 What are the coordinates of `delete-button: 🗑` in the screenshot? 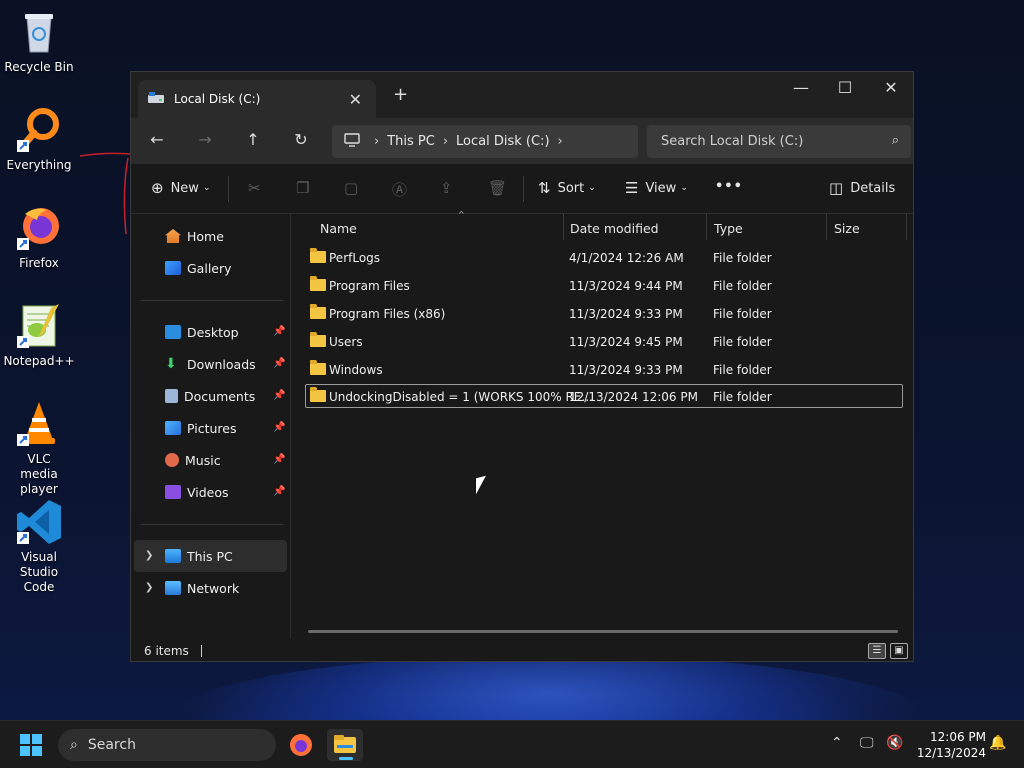 It's located at (501, 188).